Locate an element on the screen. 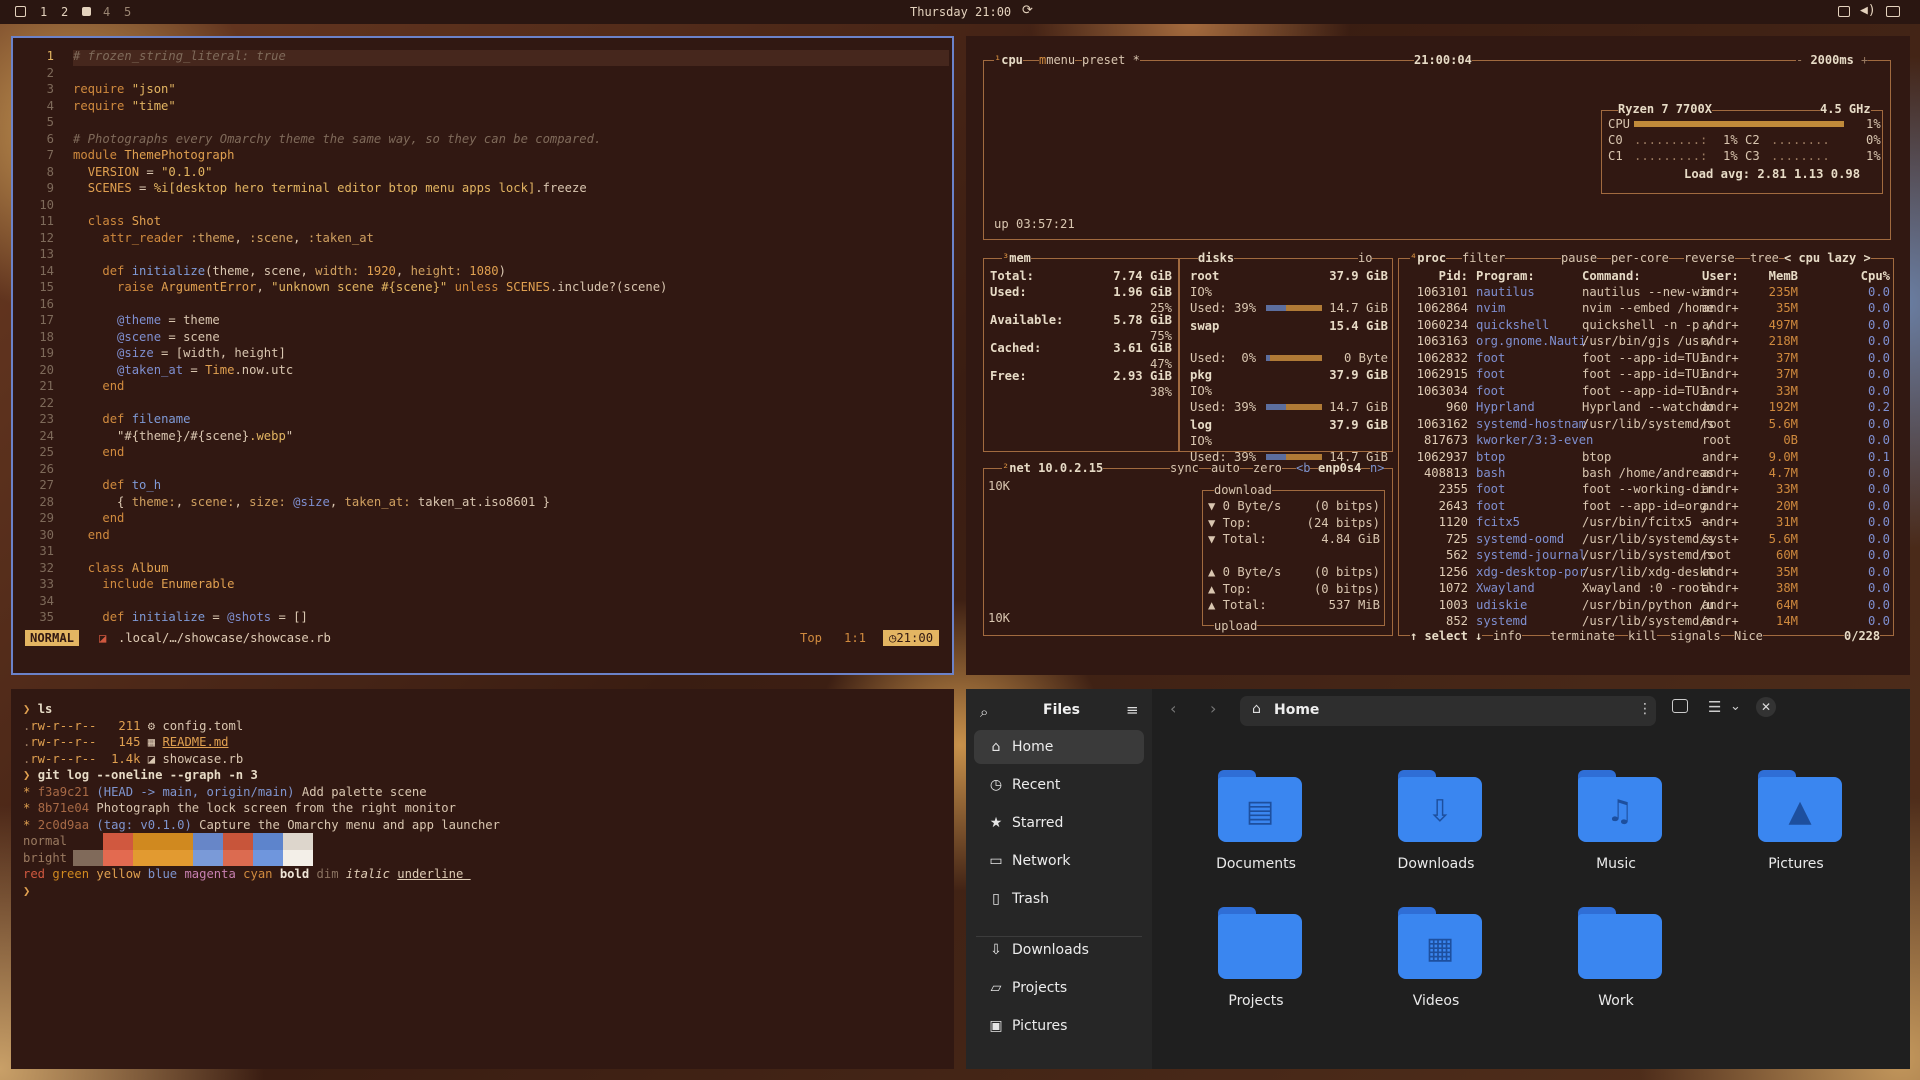  network-icon is located at coordinates (1893, 11).